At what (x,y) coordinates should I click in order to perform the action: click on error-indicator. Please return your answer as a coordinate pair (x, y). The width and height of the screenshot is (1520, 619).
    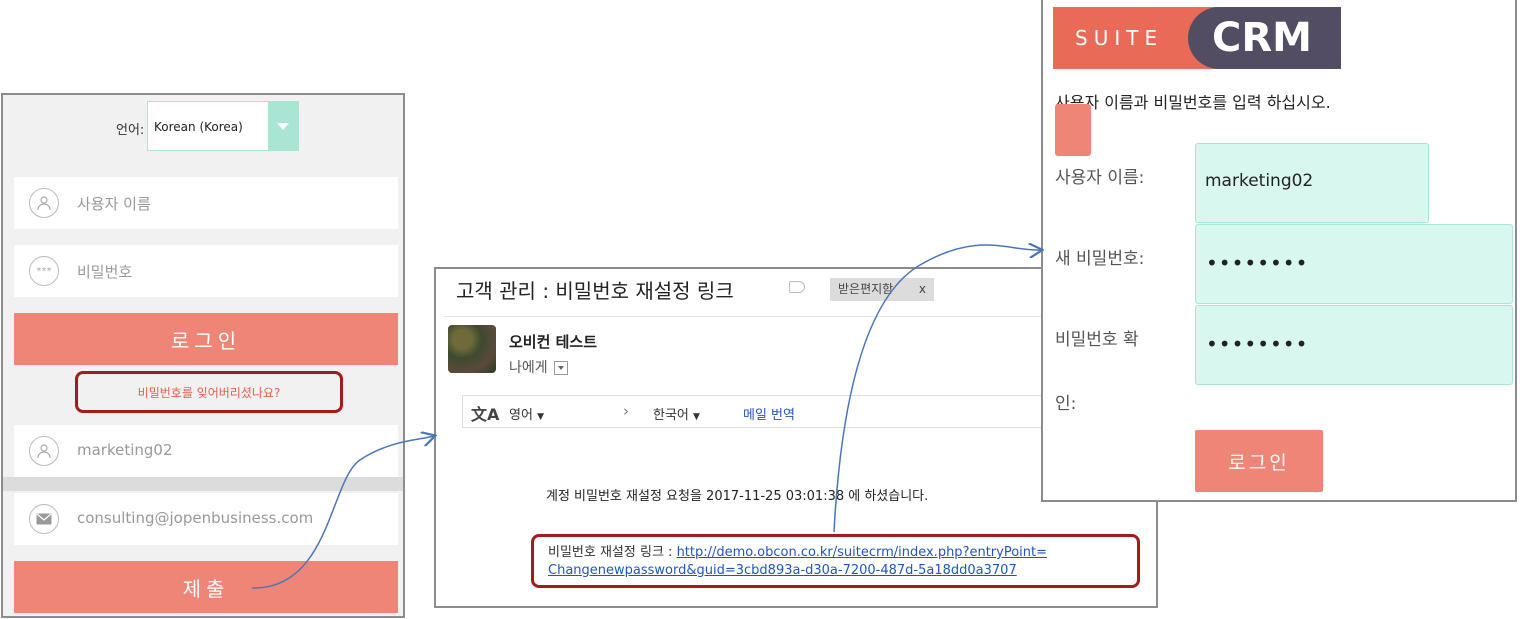
    Looking at the image, I should click on (1073, 130).